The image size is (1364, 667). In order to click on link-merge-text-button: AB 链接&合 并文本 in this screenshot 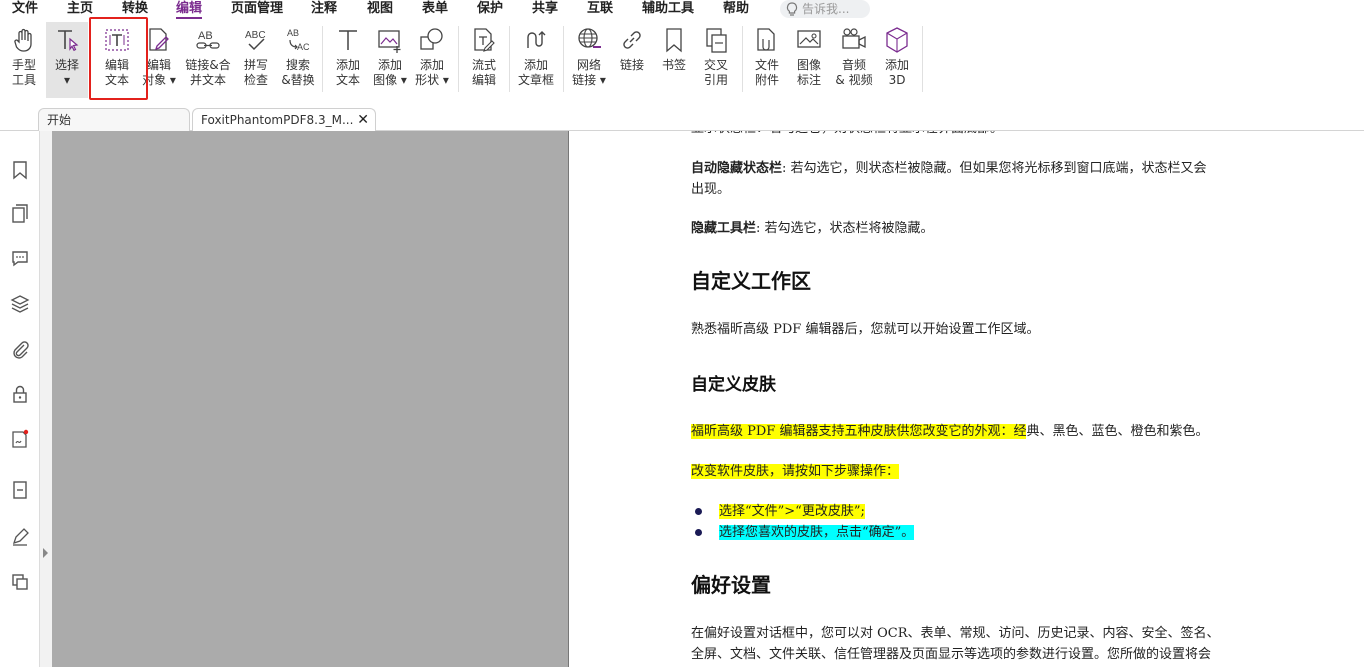, I will do `click(208, 60)`.